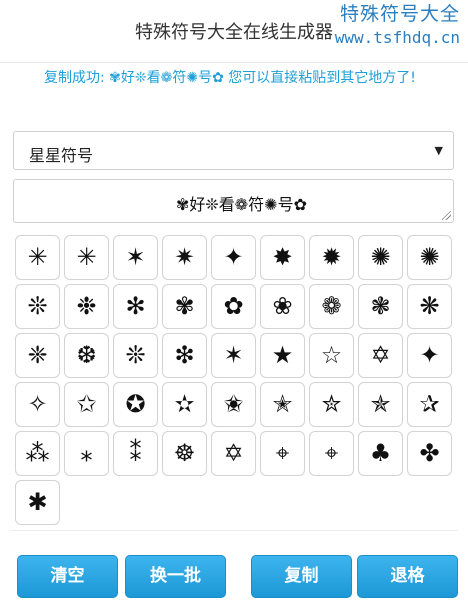  Describe the element at coordinates (282, 257) in the screenshot. I see `symbol-key: ✸` at that location.